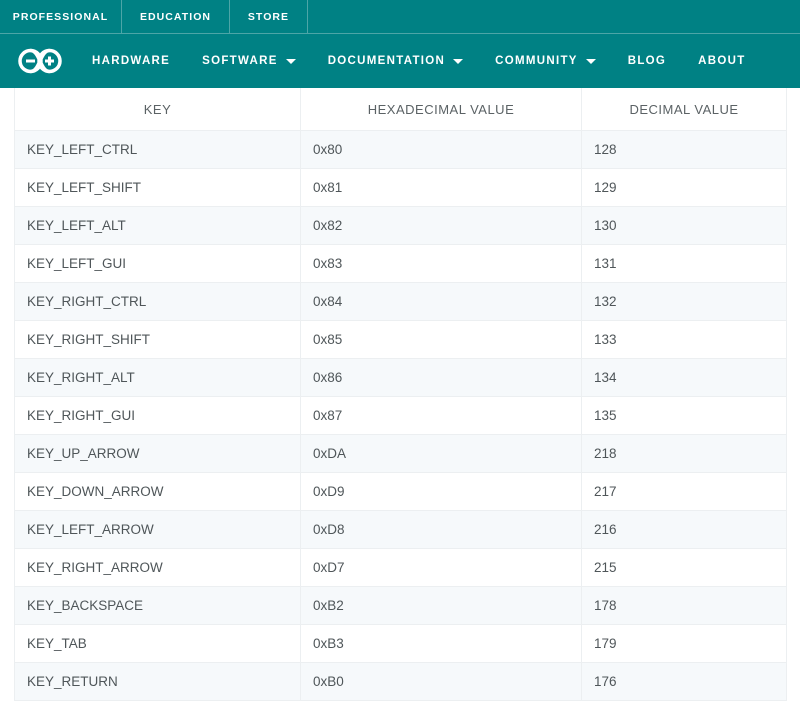 This screenshot has width=800, height=701. Describe the element at coordinates (441, 453) in the screenshot. I see `cell-hexadecimal-value: 0xDA` at that location.